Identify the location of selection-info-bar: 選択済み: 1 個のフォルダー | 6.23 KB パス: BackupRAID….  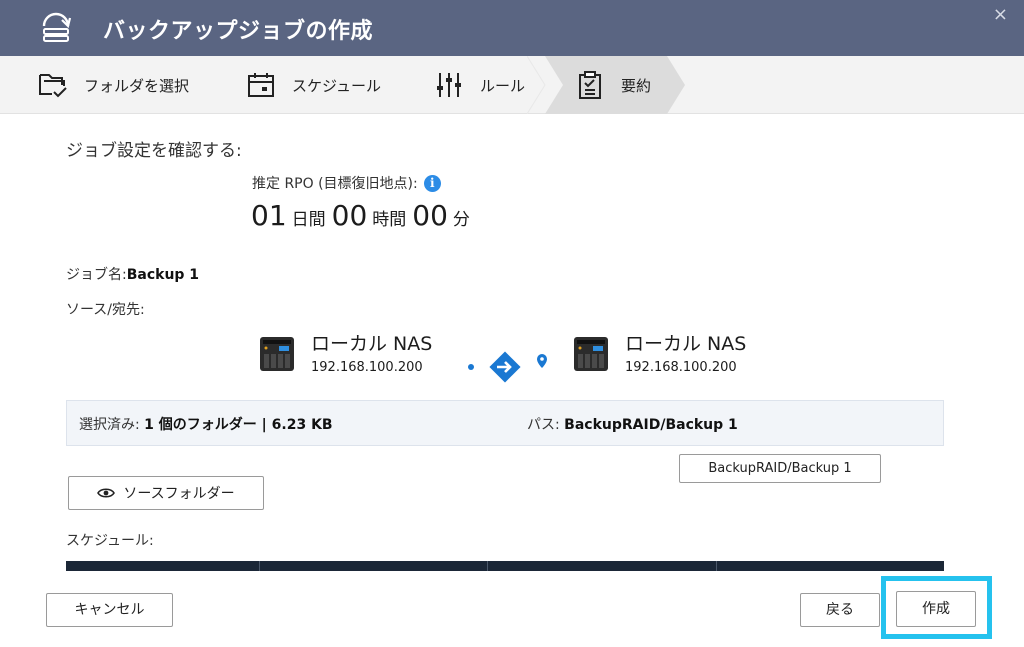
(505, 423).